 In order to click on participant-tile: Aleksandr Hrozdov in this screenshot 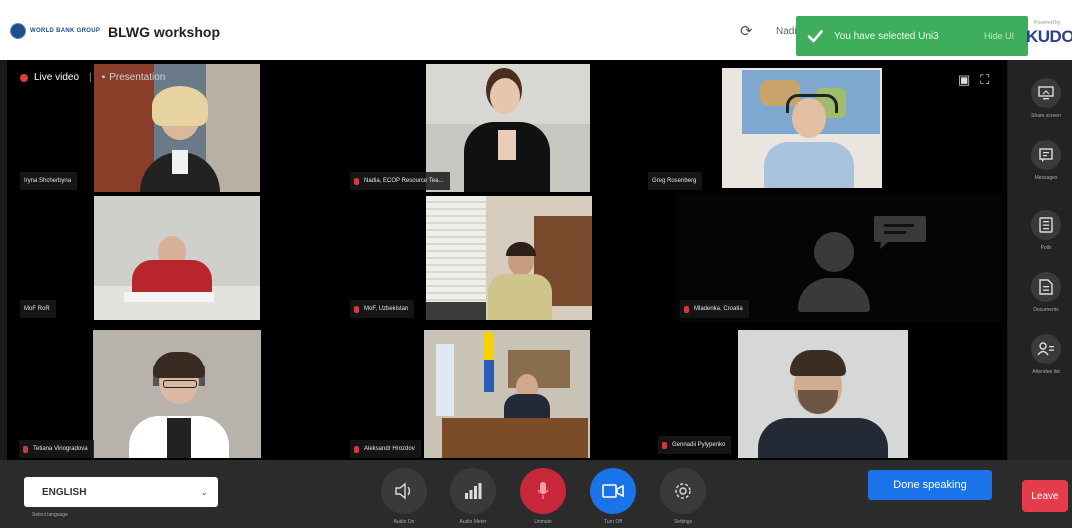, I will do `click(496, 393)`.